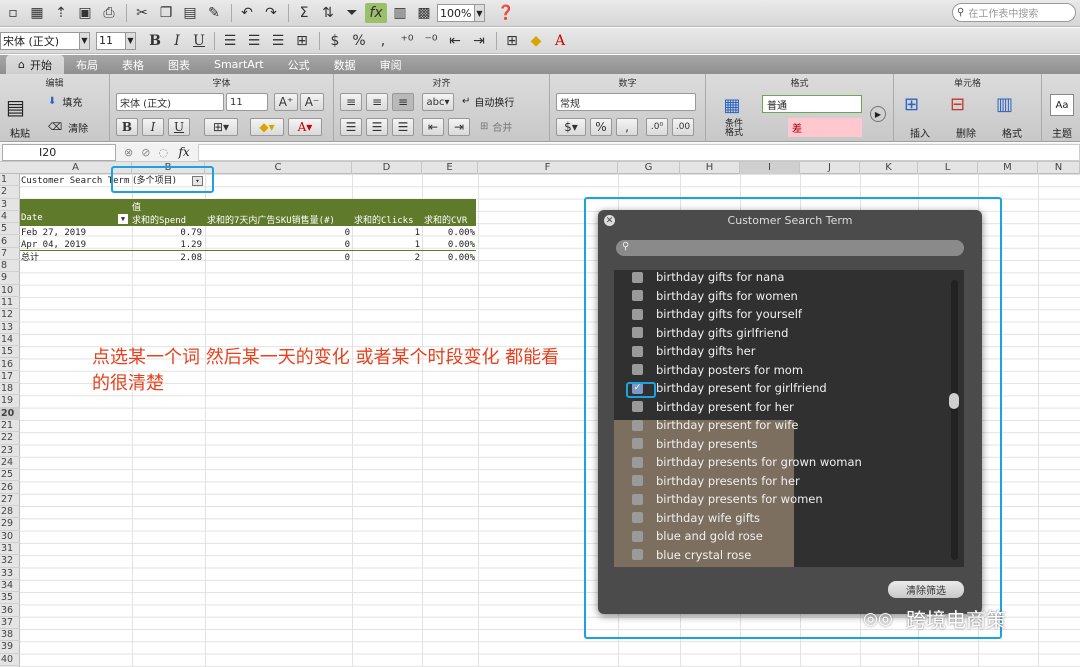  Describe the element at coordinates (10, 451) in the screenshot. I see `row-header-23: 23` at that location.